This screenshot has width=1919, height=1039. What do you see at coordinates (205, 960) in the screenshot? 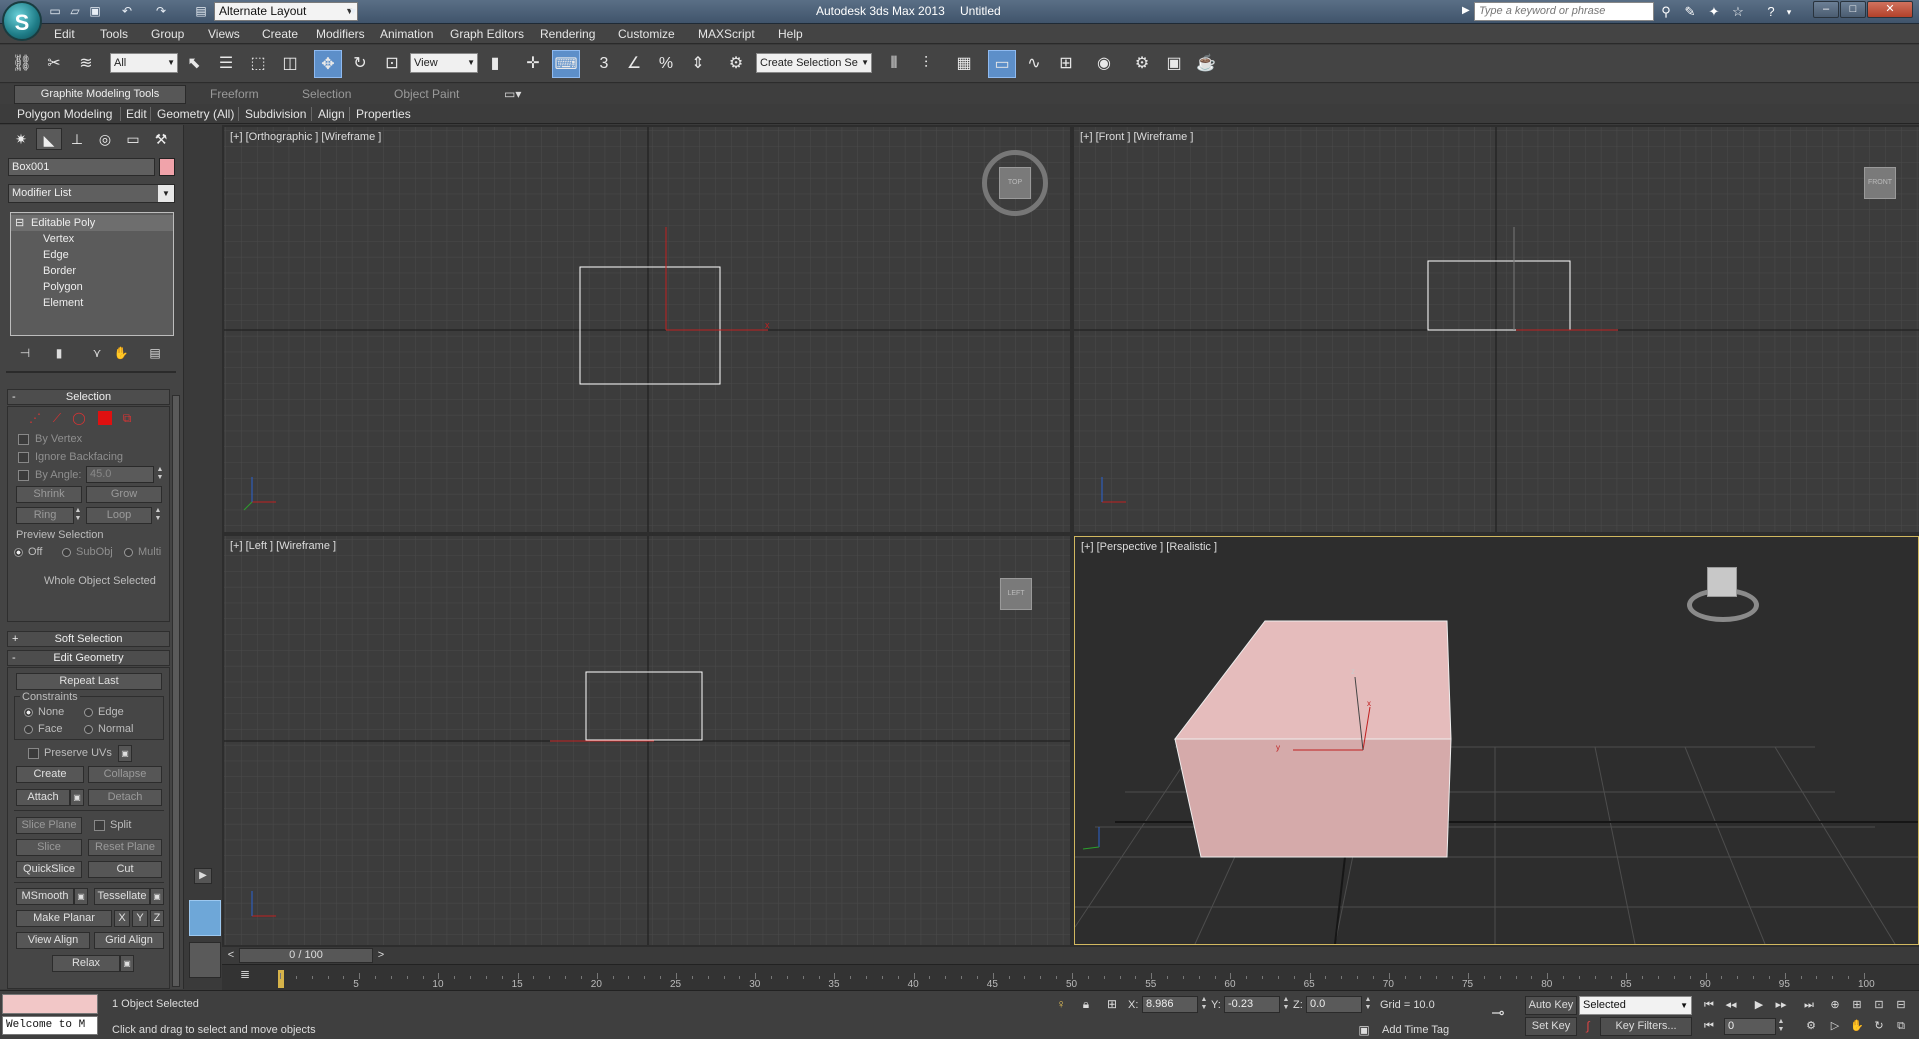
I see `viewport-layout-tab` at bounding box center [205, 960].